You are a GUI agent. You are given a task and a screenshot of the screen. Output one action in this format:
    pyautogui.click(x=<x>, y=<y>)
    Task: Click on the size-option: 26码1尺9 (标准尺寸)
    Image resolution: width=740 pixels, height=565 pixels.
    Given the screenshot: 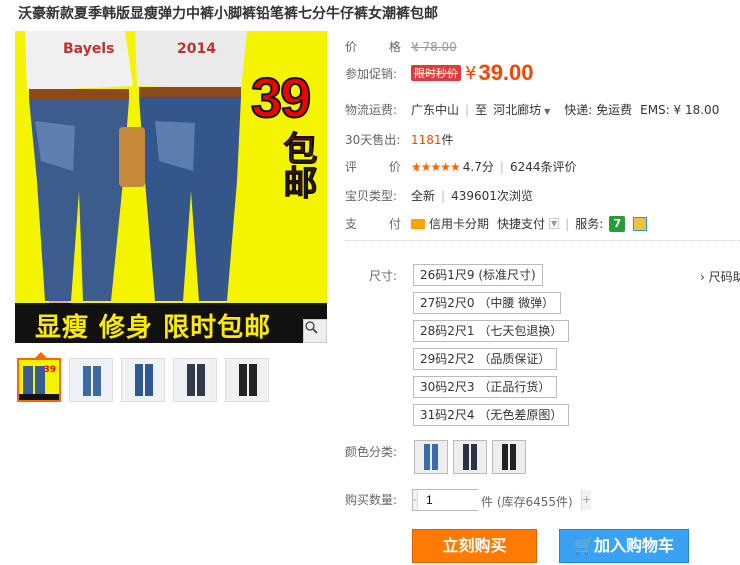 What is the action you would take?
    pyautogui.click(x=478, y=275)
    